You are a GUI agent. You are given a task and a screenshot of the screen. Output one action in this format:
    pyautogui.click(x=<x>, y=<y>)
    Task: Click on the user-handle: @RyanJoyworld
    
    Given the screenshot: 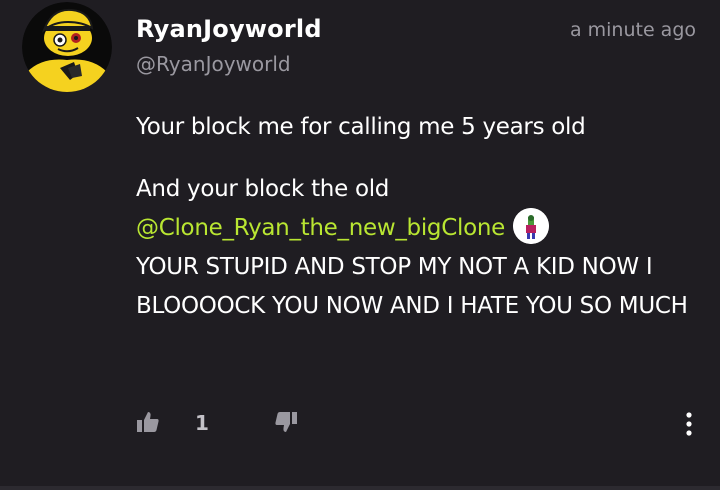 What is the action you would take?
    pyautogui.click(x=213, y=64)
    